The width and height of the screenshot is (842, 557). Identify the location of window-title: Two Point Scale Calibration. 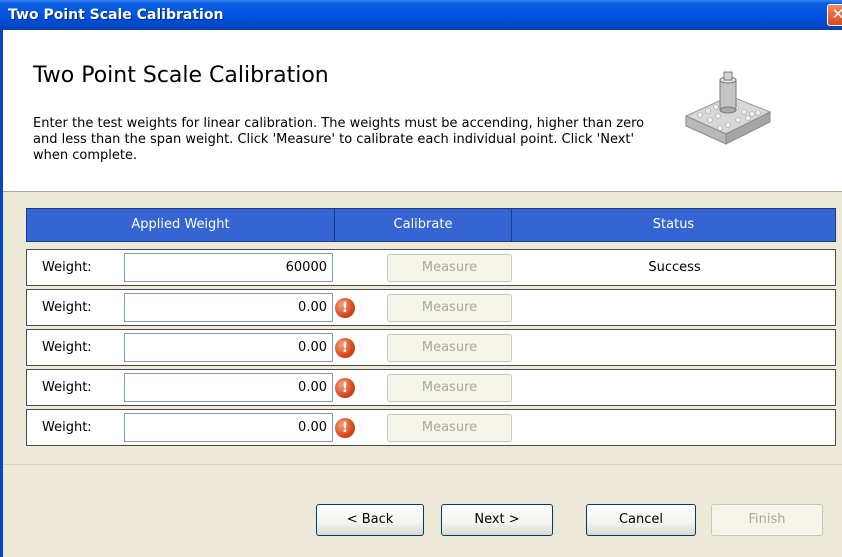
(116, 15).